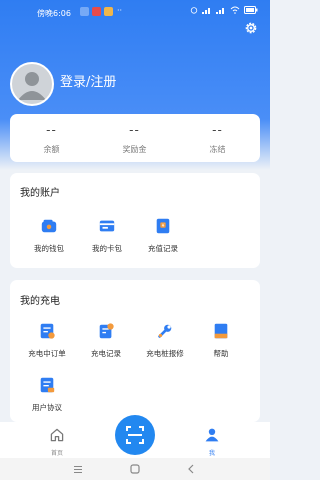 This screenshot has height=480, width=320. I want to click on item-label: 充值记录, so click(163, 248).